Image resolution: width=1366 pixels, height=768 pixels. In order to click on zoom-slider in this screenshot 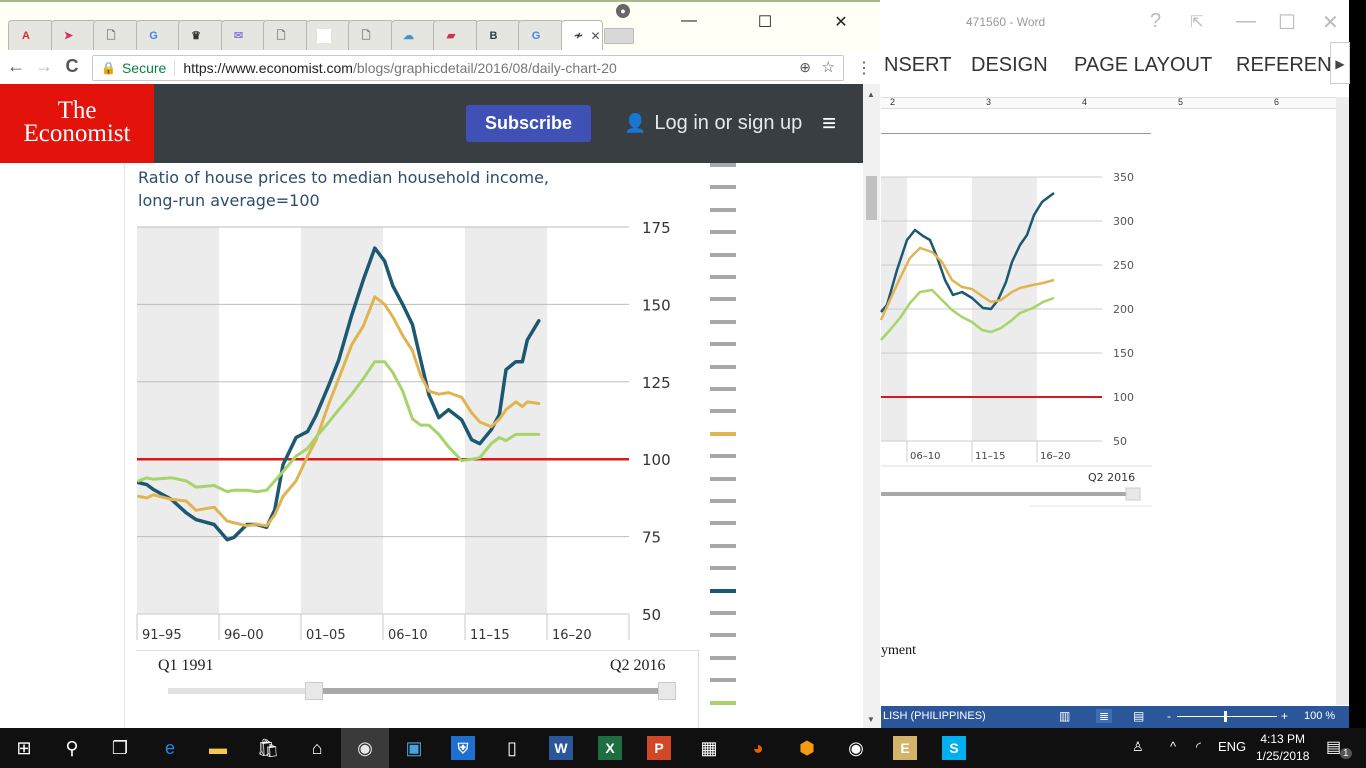, I will do `click(1227, 716)`.